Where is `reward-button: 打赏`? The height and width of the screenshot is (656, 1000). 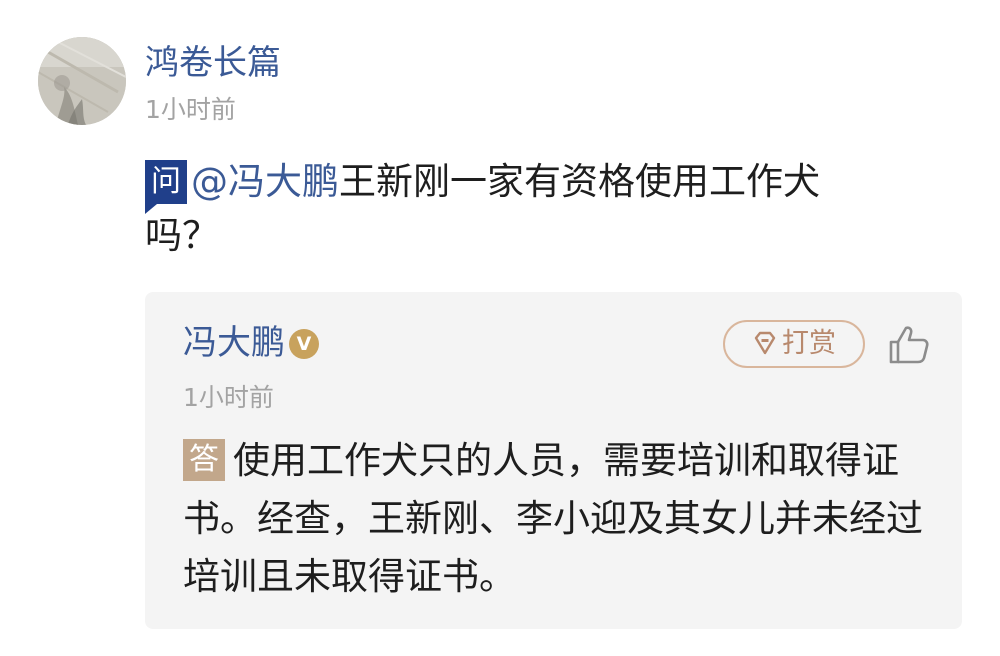
reward-button: 打赏 is located at coordinates (794, 344).